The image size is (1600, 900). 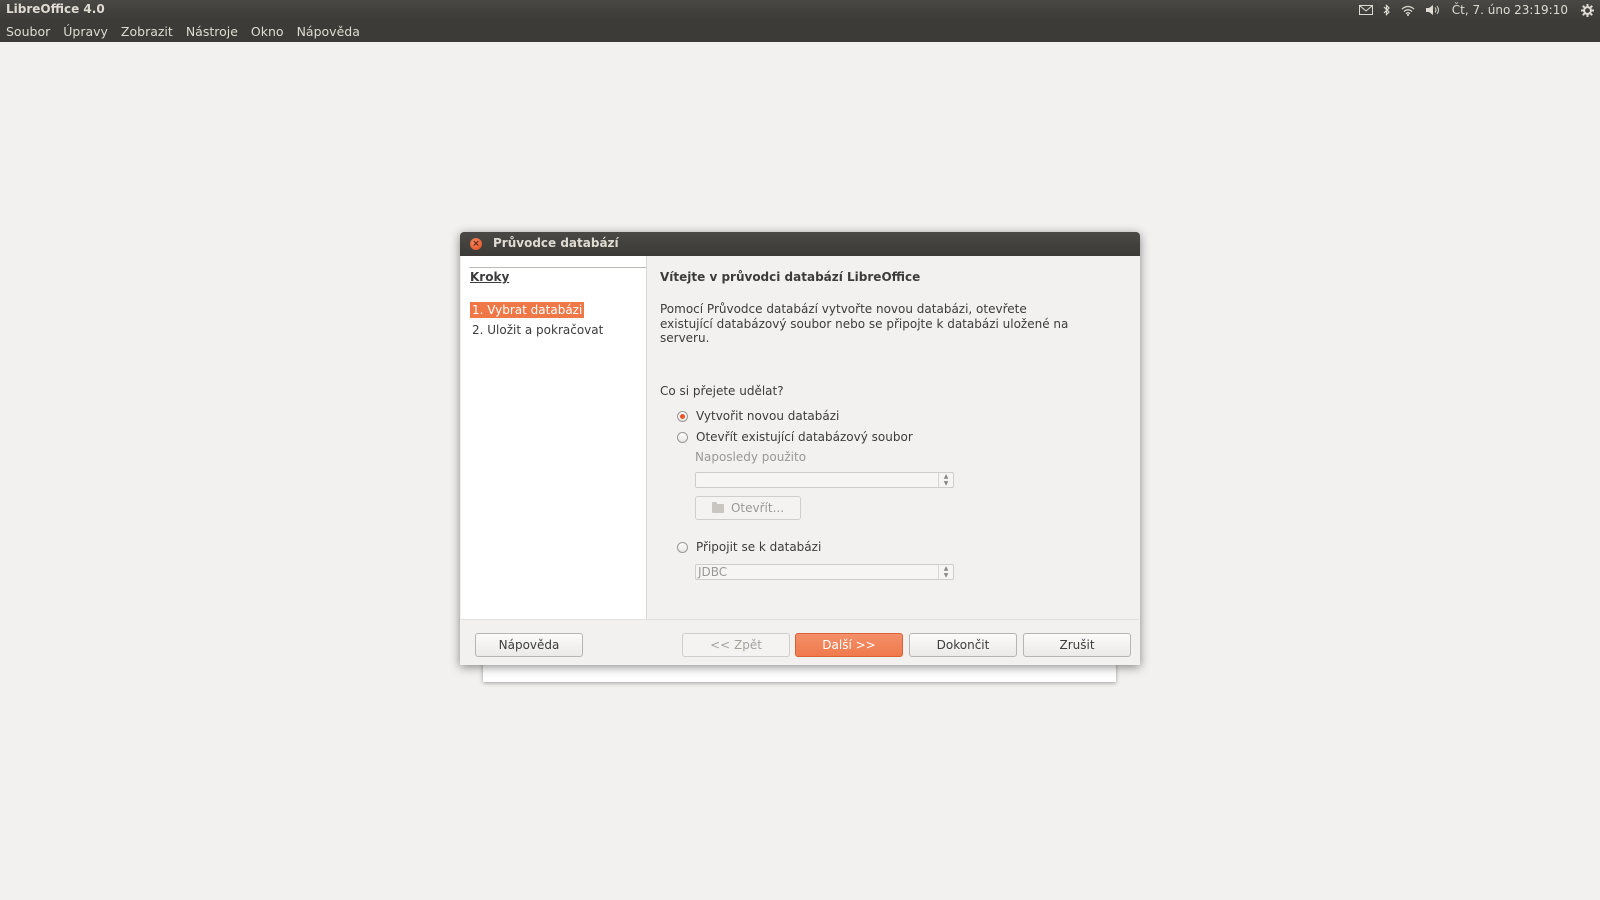 I want to click on connect-label: Připojit se k databázi, so click(x=758, y=547).